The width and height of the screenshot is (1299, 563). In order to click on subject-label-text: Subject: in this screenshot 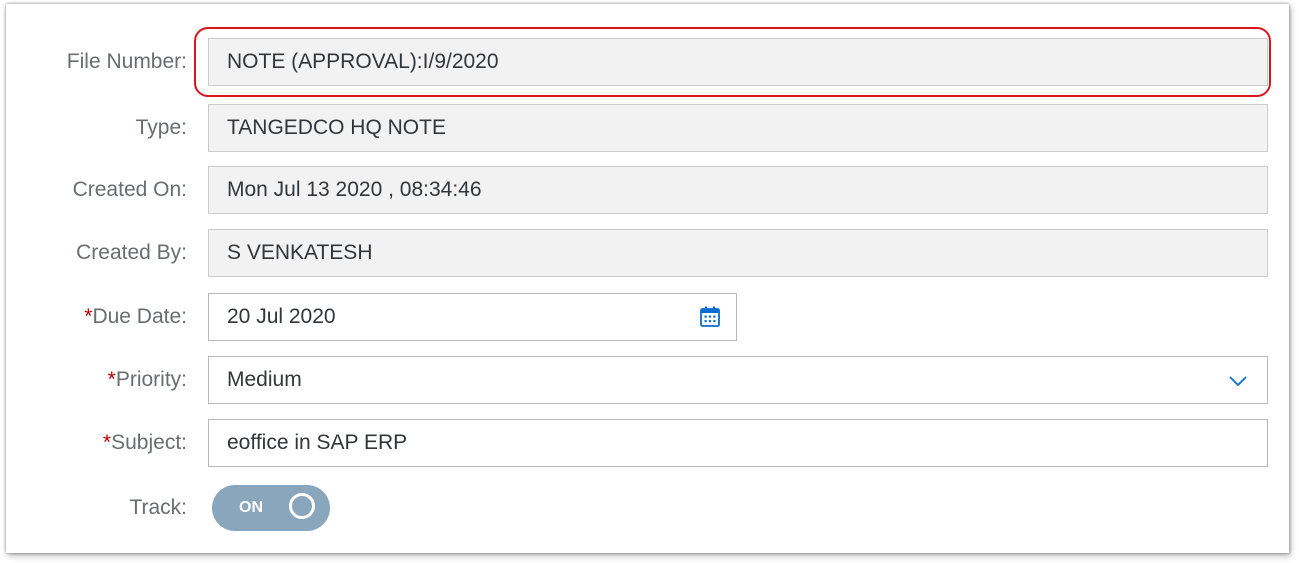, I will do `click(149, 442)`.